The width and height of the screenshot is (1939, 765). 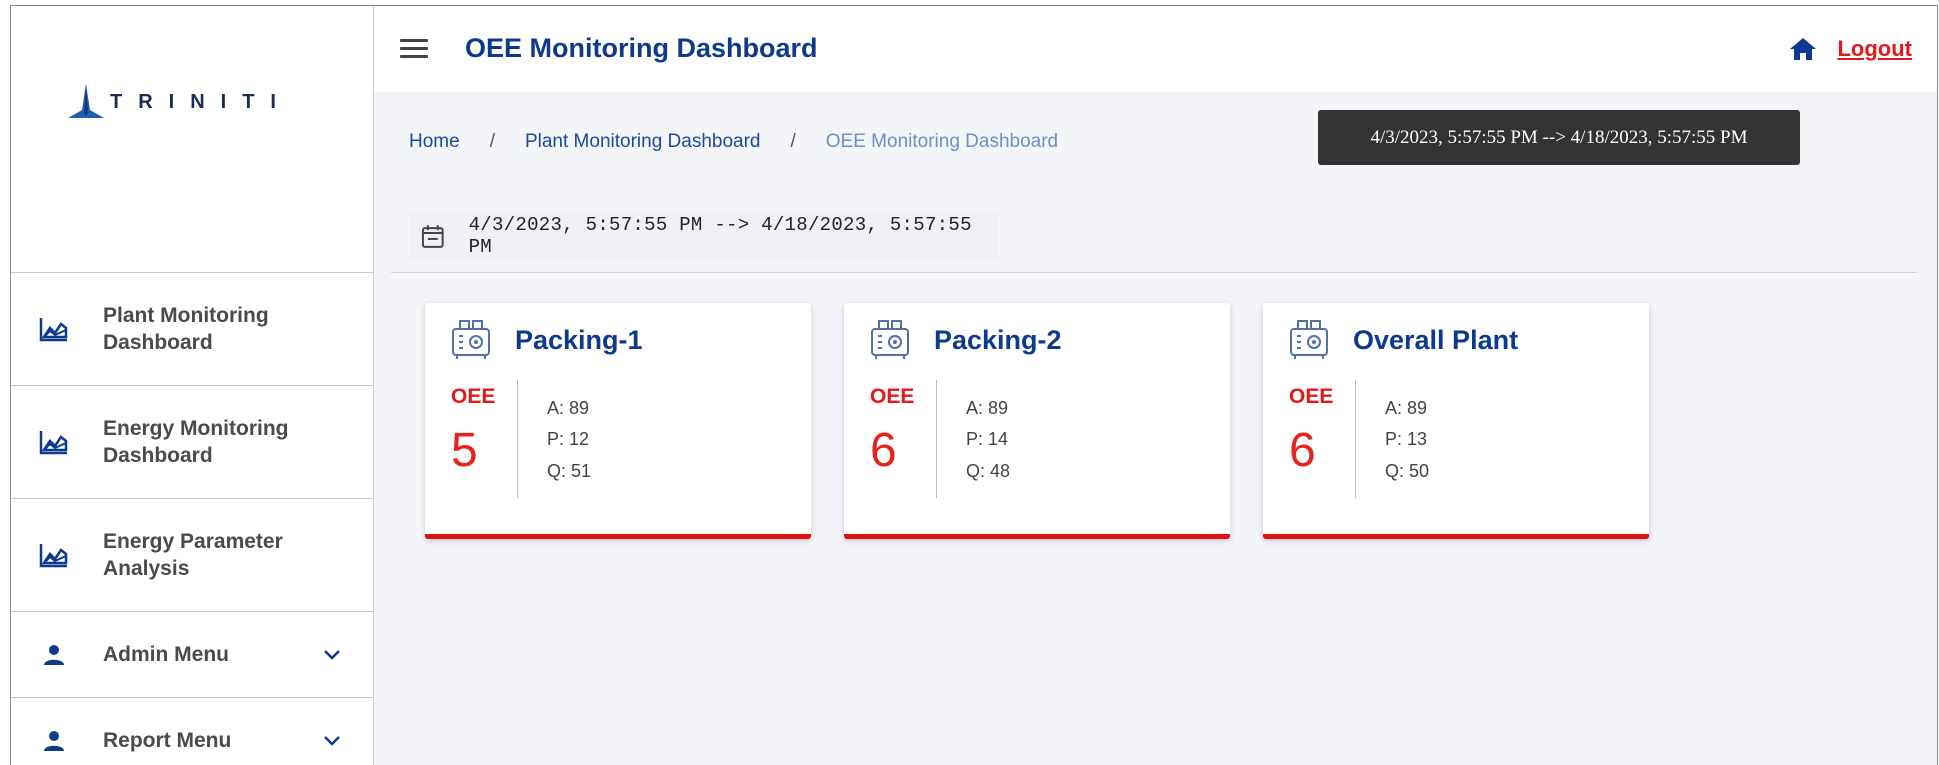 I want to click on breadcrumb-home: Home, so click(x=434, y=142).